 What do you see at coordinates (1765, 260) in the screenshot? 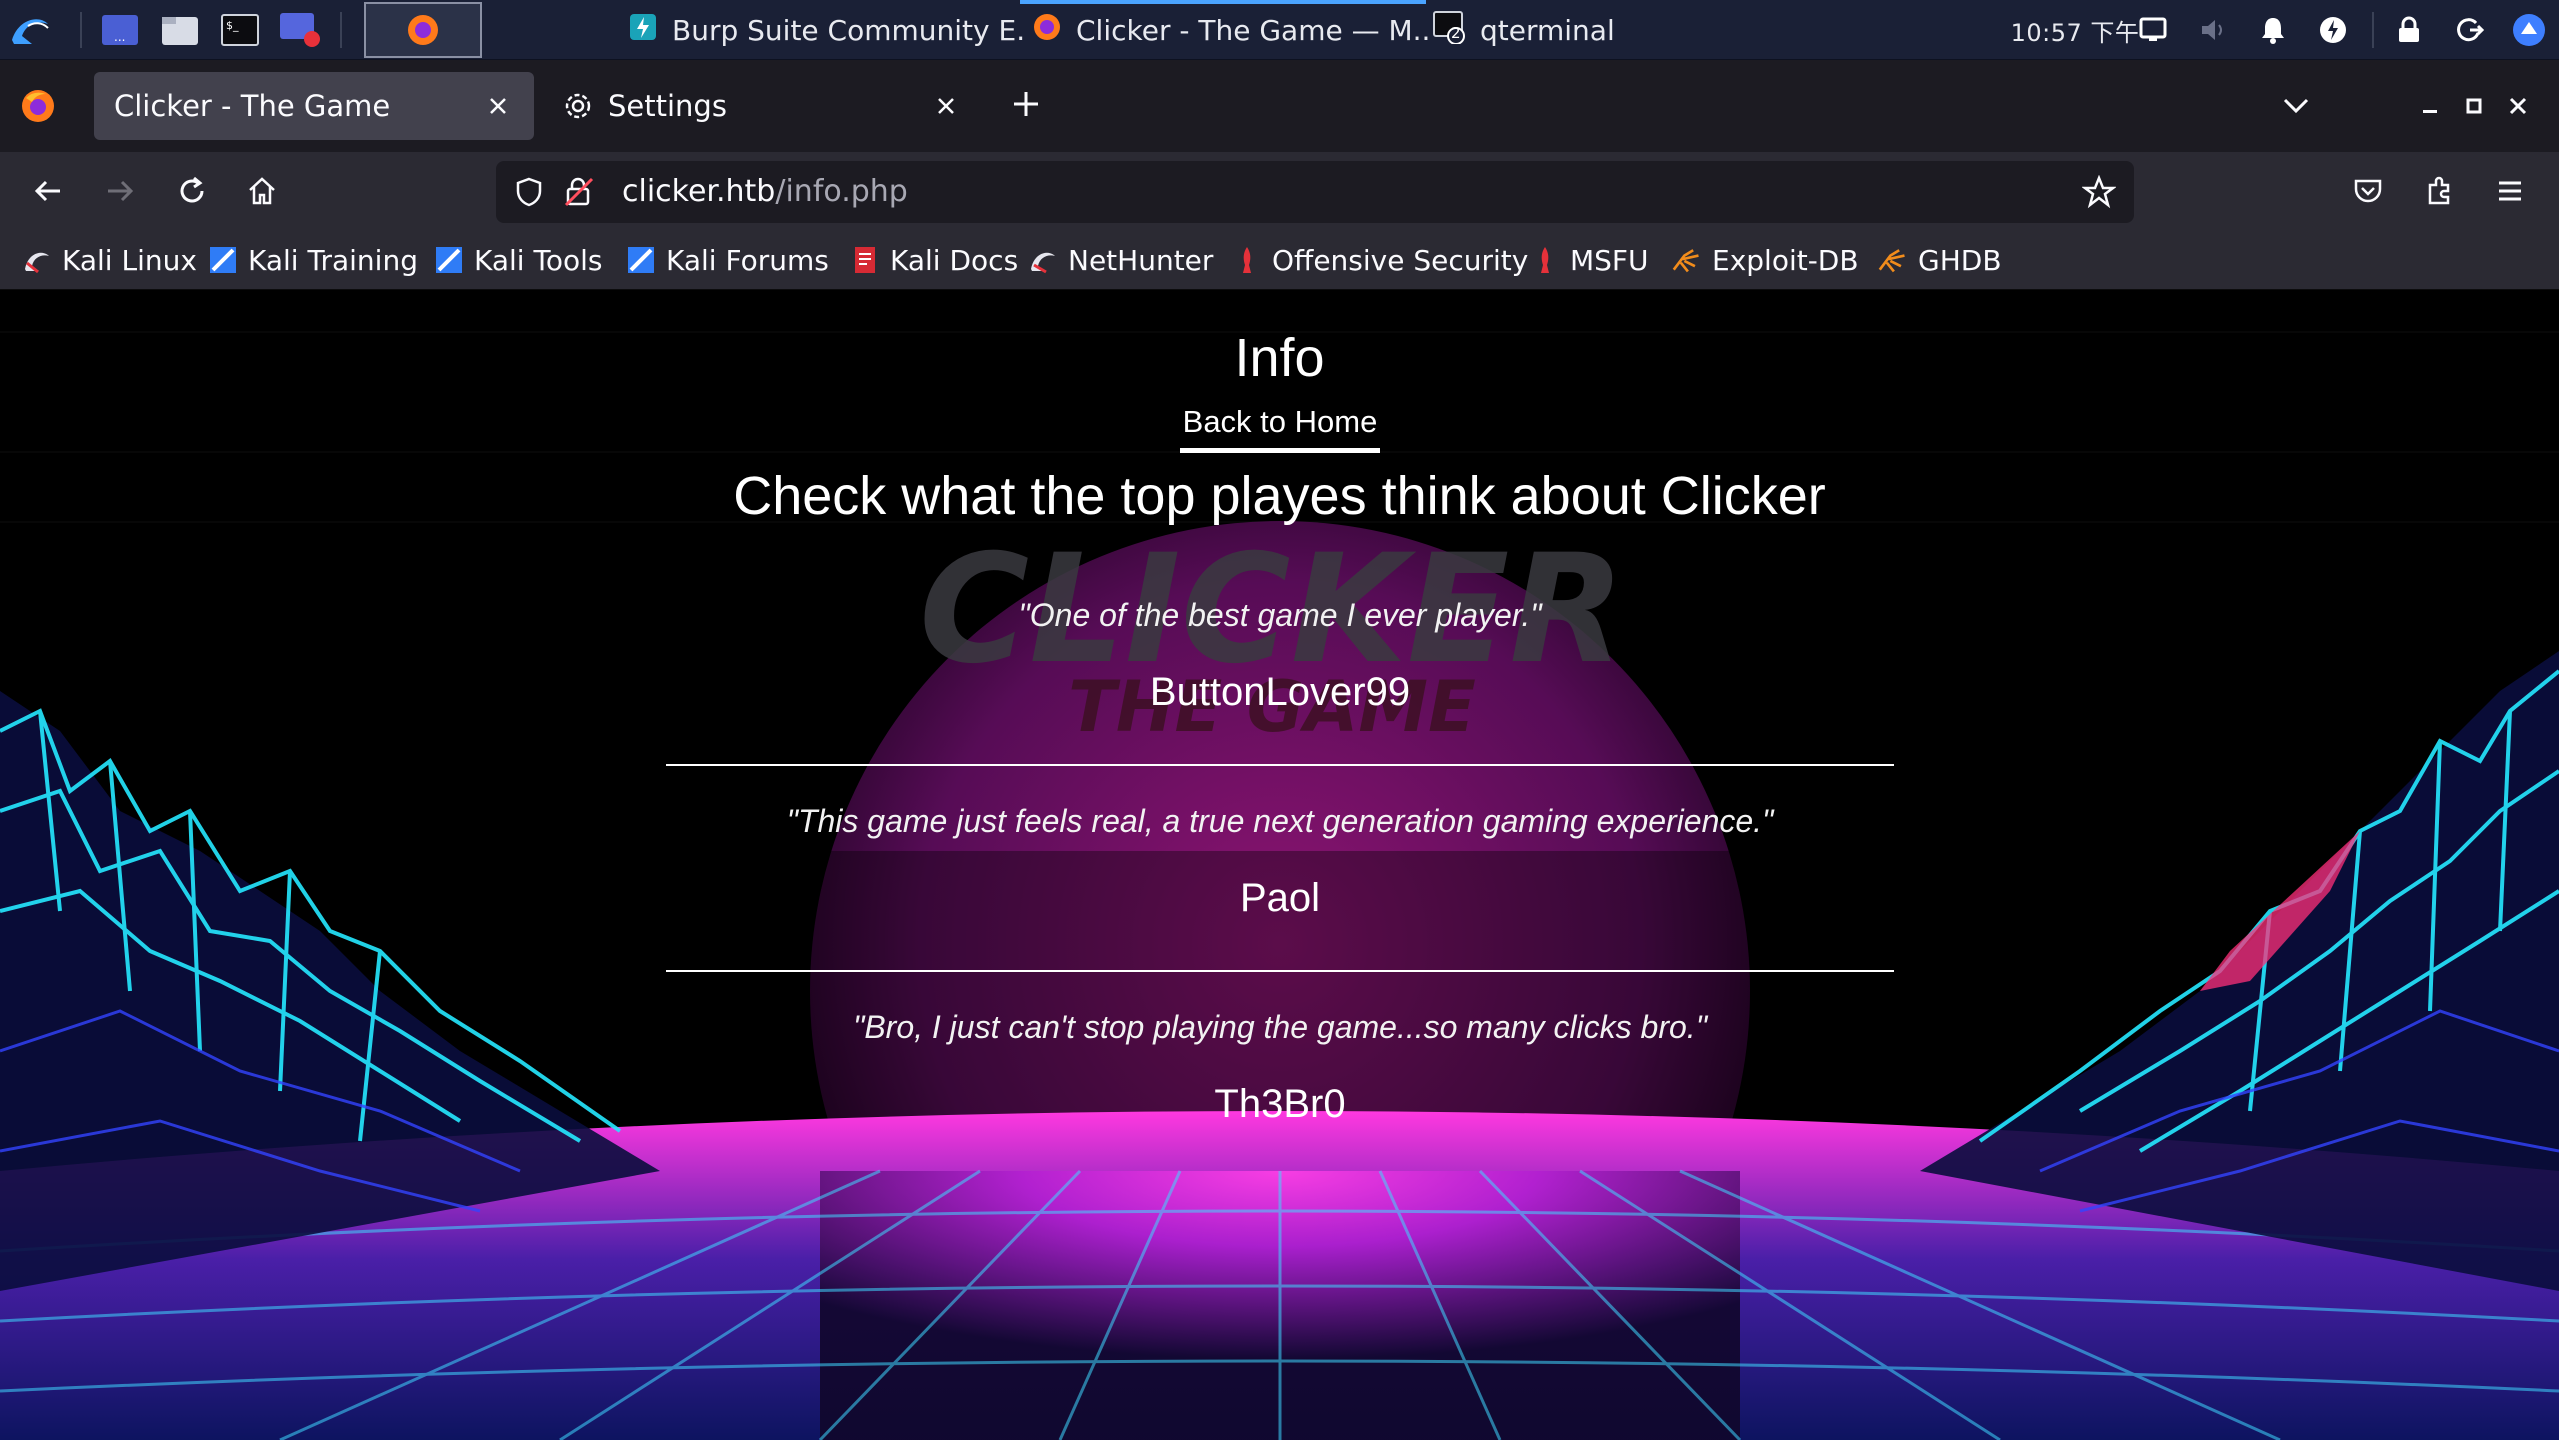
I see `bookmark-exploit-db: Exploit-DB` at bounding box center [1765, 260].